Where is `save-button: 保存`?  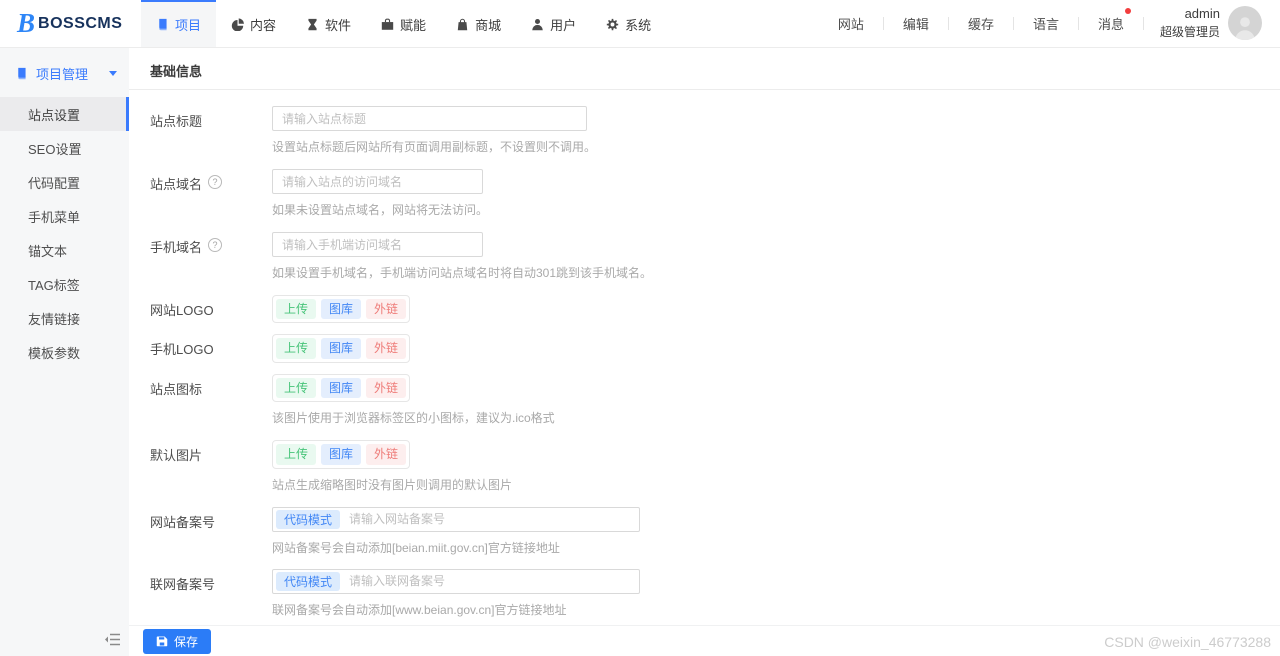 save-button: 保存 is located at coordinates (177, 641).